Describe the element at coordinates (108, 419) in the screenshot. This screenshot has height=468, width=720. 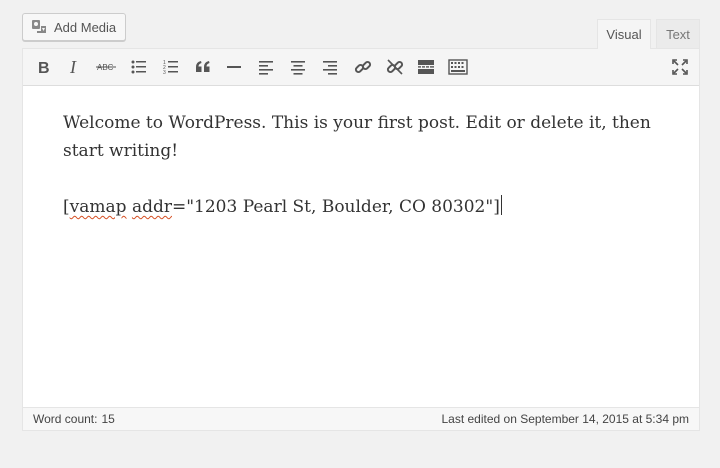
I see `word-count-value: 15` at that location.